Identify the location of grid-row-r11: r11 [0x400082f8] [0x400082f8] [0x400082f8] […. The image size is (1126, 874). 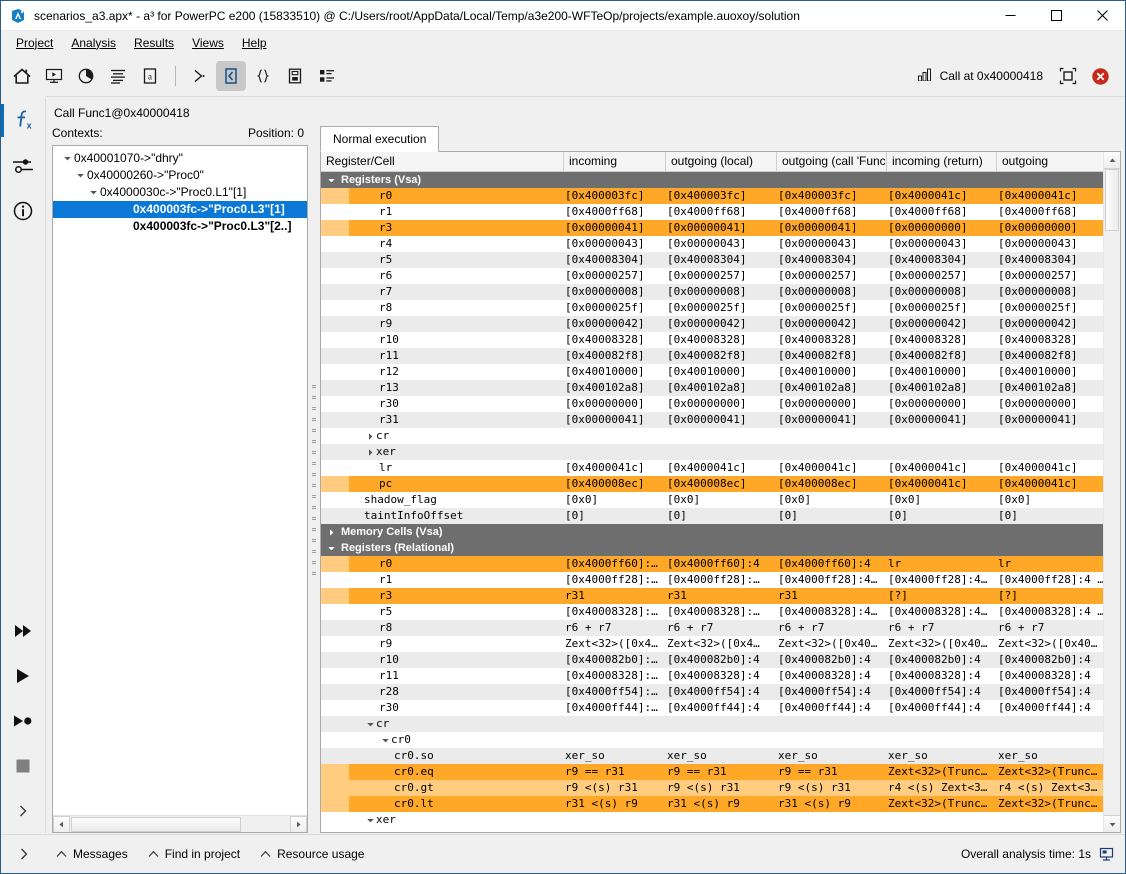
(712, 356).